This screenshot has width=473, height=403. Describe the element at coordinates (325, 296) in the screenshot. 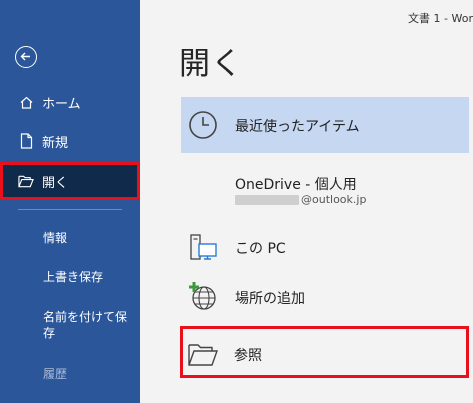

I see `location-add-place: 場所の追加` at that location.